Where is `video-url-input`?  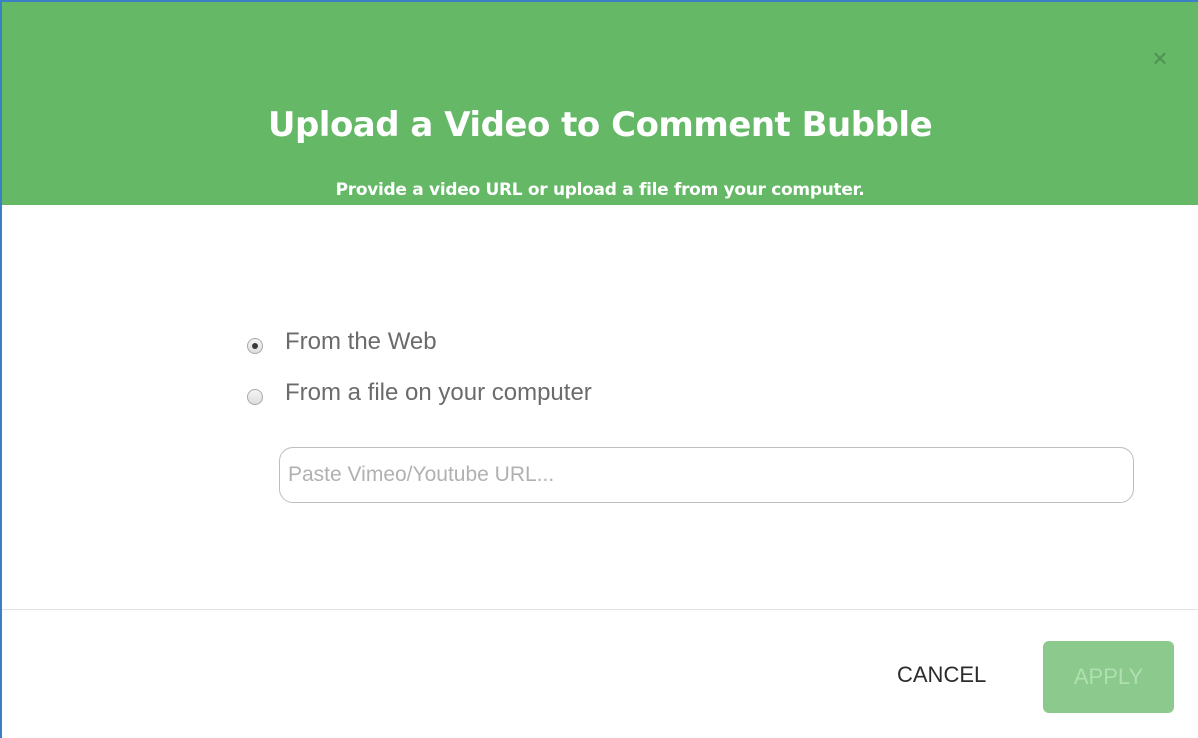 video-url-input is located at coordinates (706, 475).